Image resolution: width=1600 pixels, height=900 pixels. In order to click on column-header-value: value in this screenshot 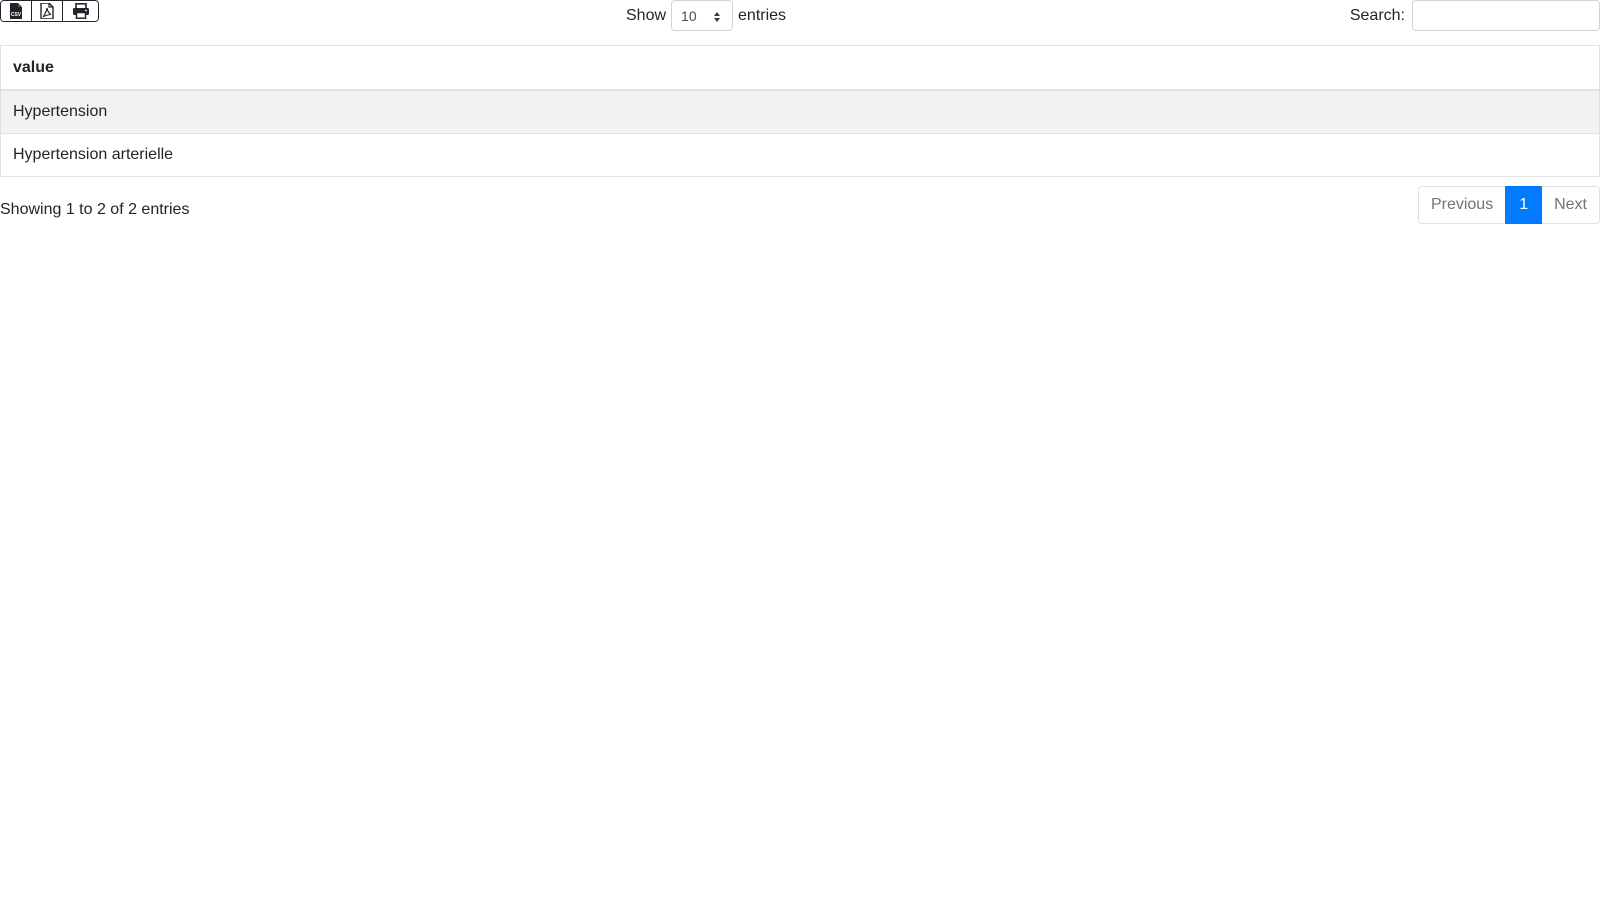, I will do `click(800, 68)`.